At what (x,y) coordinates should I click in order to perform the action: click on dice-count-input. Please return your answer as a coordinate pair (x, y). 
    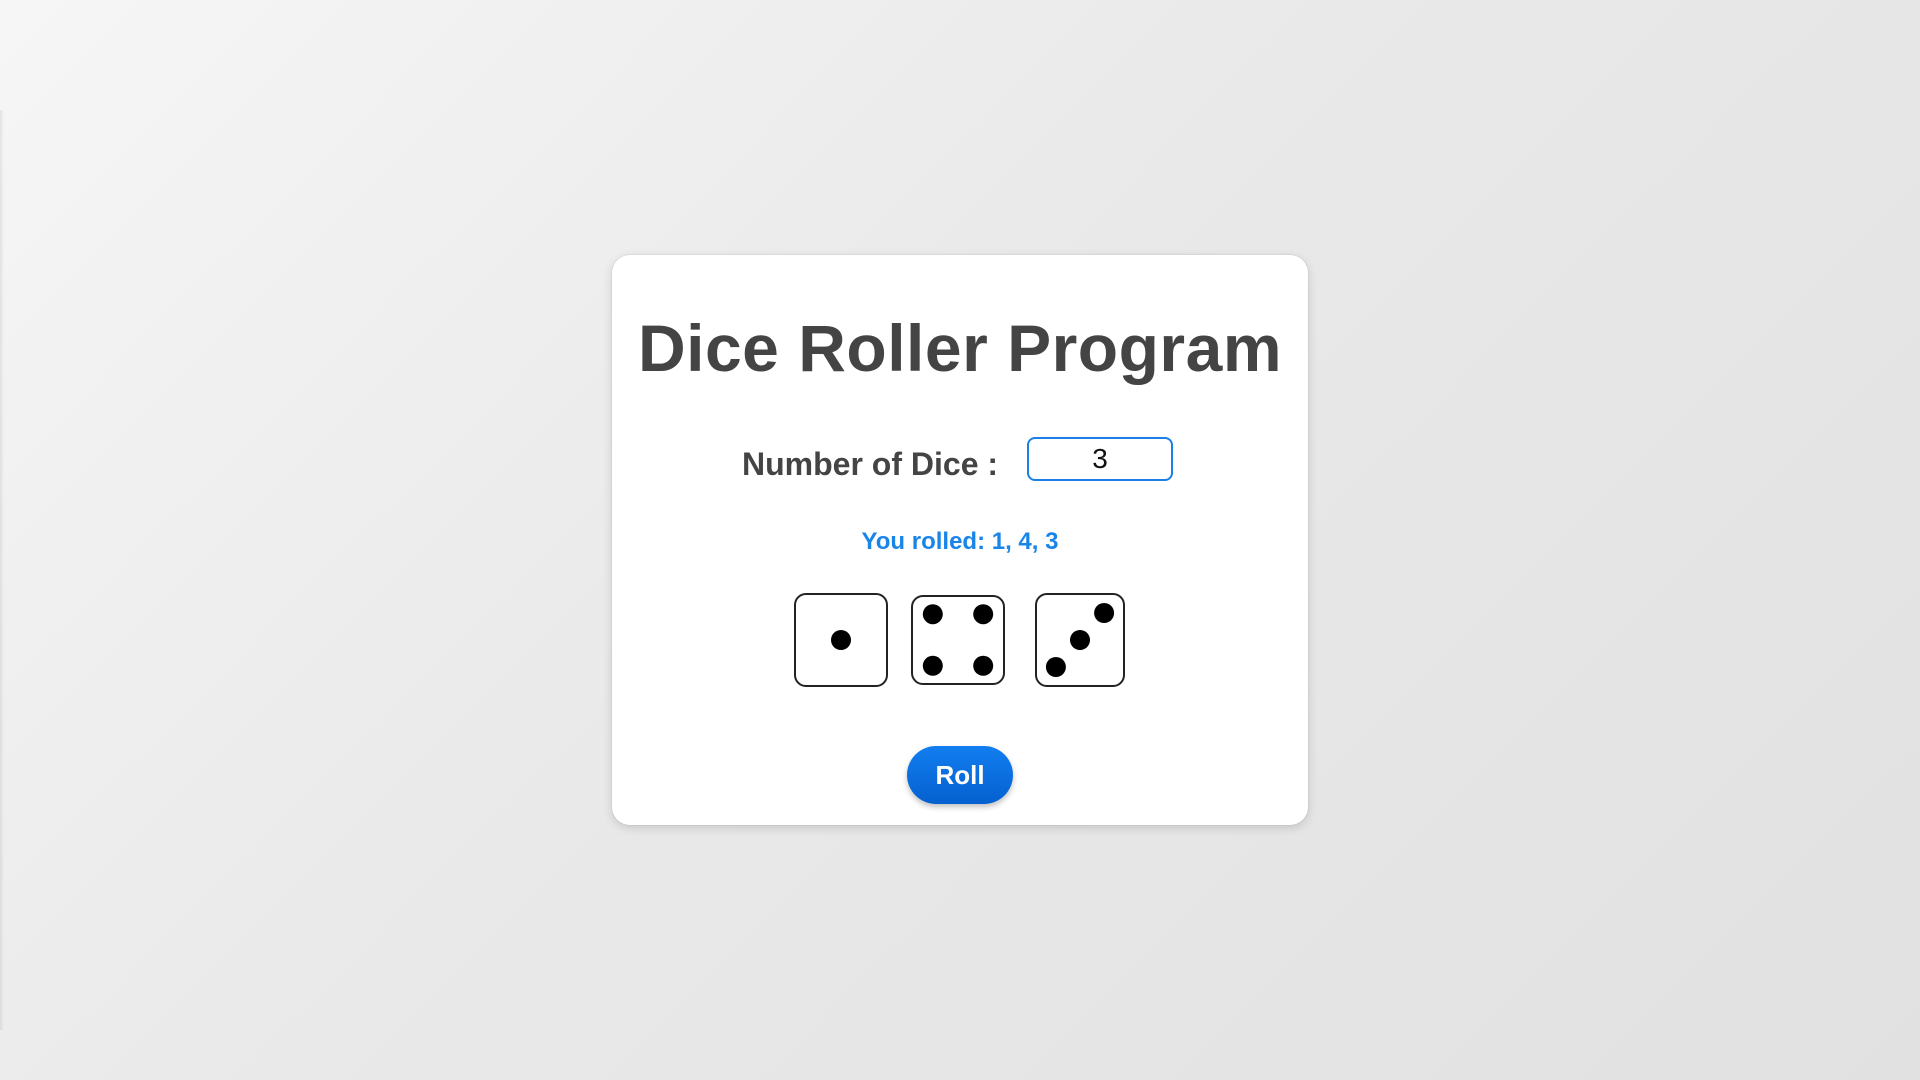
    Looking at the image, I should click on (1100, 459).